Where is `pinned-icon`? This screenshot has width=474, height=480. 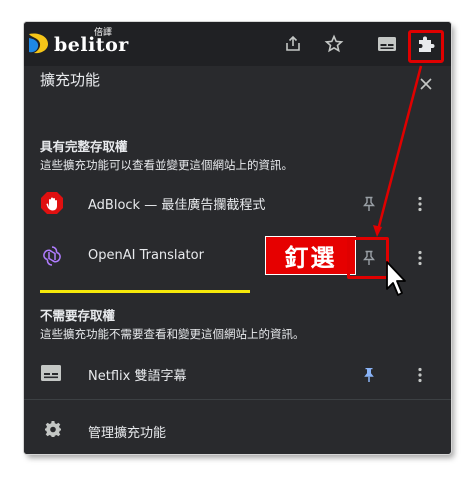 pinned-icon is located at coordinates (369, 375).